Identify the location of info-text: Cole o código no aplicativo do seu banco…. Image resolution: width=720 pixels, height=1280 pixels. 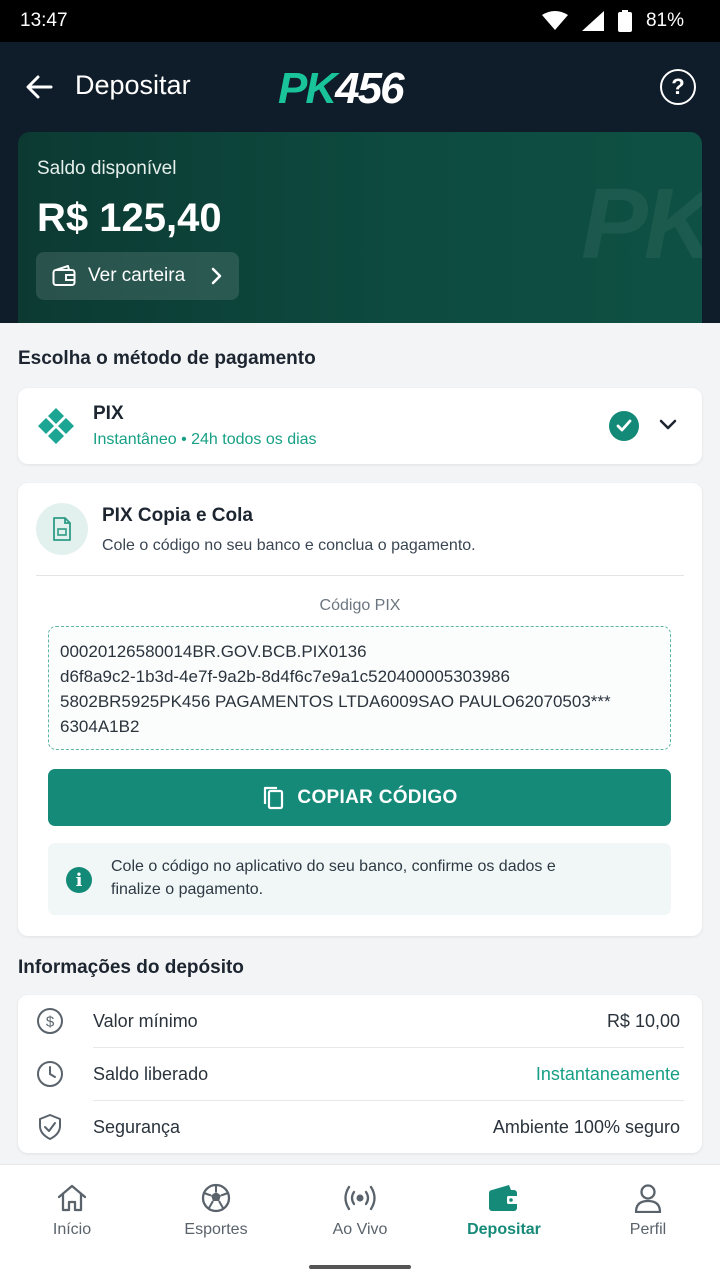
(333, 878).